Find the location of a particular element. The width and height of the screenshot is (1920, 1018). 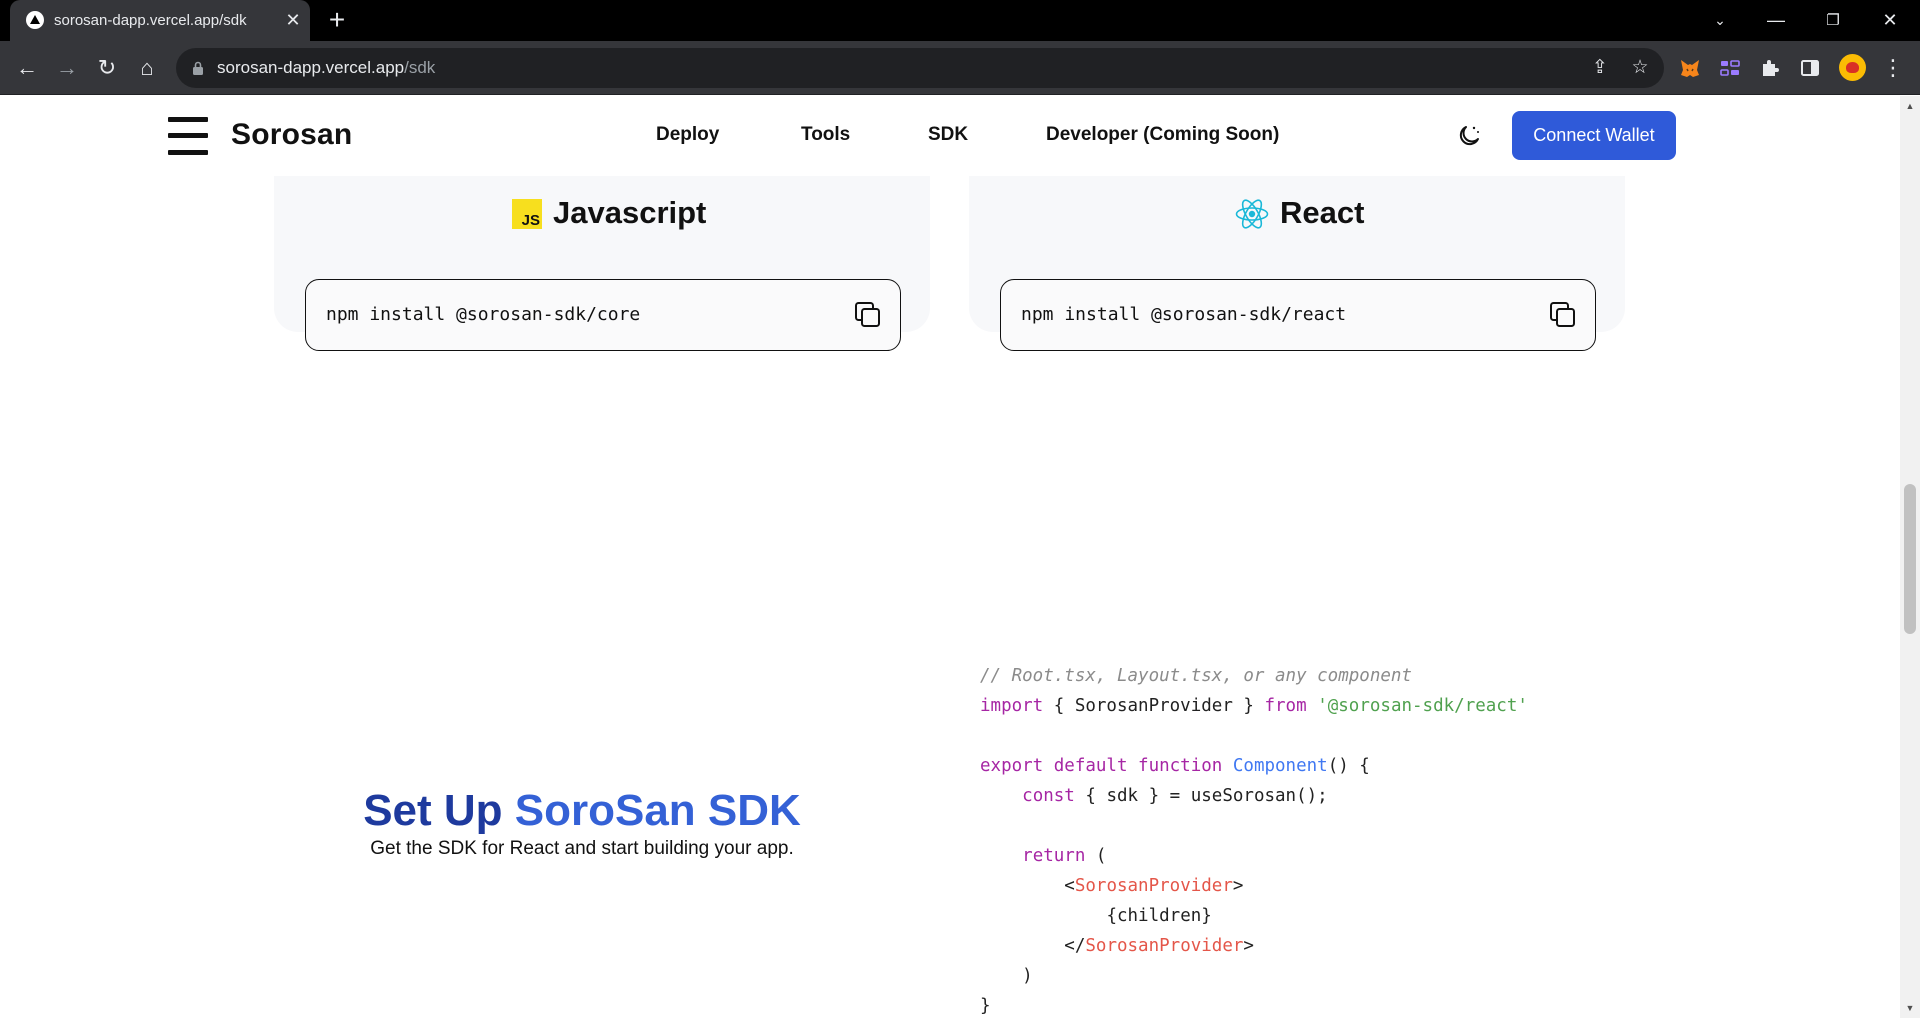

nav-link-sdk: SDK is located at coordinates (948, 135).